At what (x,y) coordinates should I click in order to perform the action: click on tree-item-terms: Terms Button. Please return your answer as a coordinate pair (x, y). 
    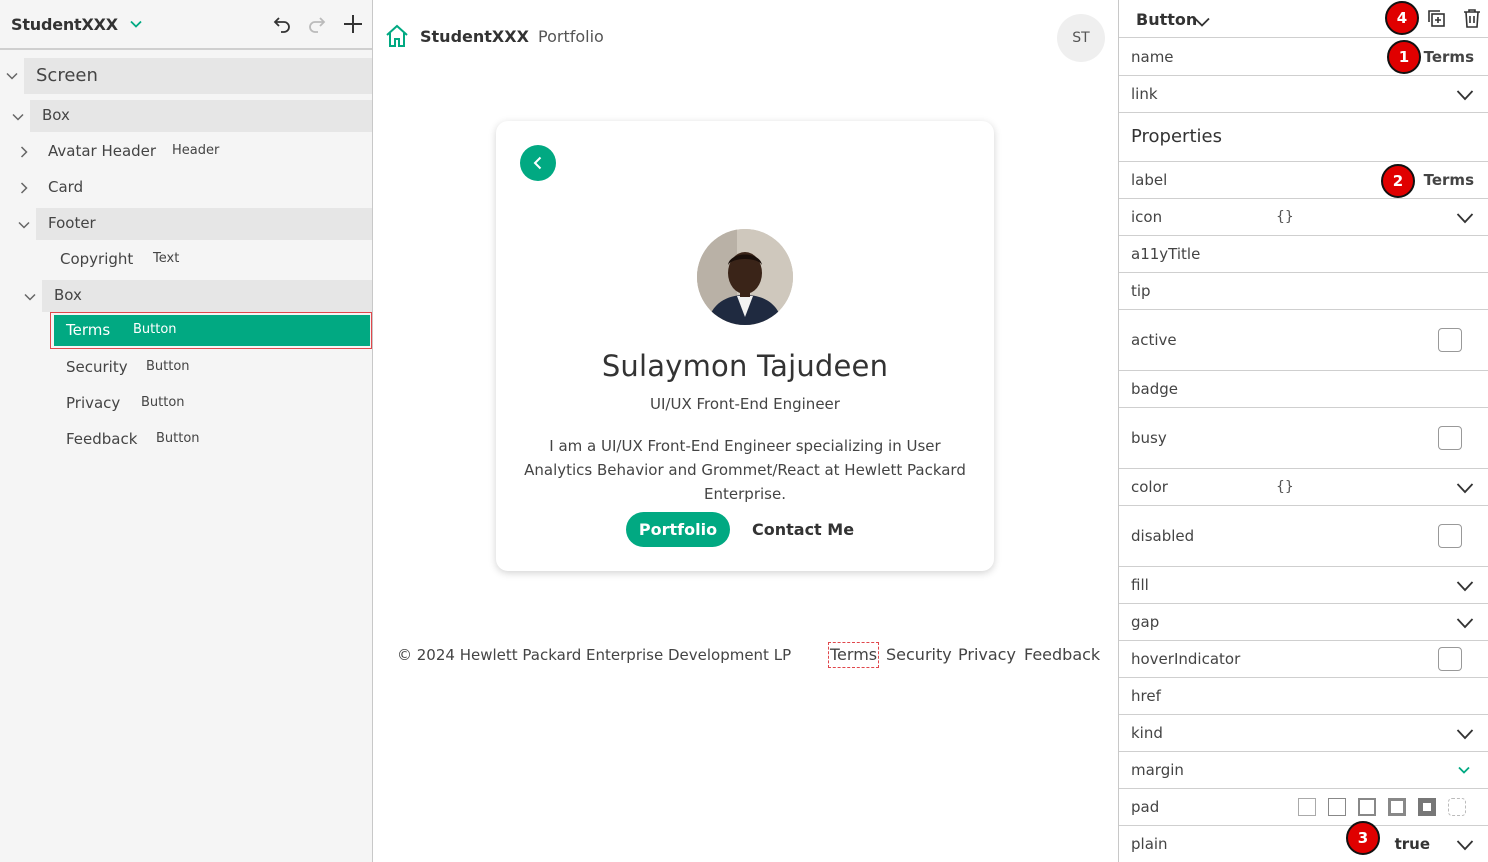
    Looking at the image, I should click on (212, 330).